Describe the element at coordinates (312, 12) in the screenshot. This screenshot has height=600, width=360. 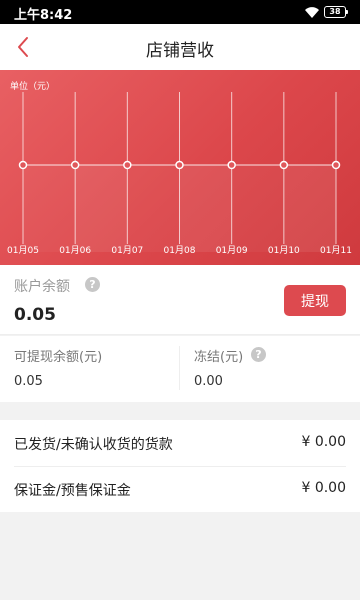
I see `wifi-icon` at that location.